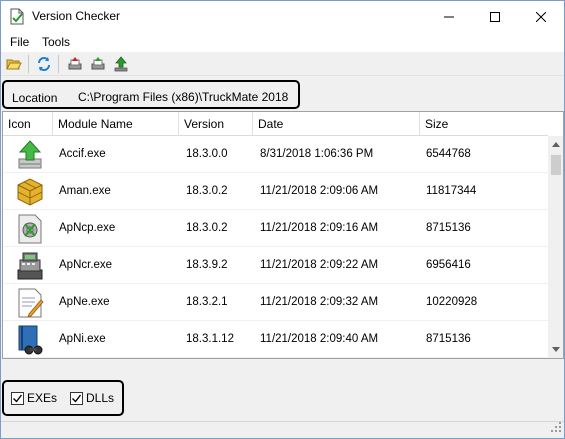 Image resolution: width=565 pixels, height=439 pixels. Describe the element at coordinates (210, 339) in the screenshot. I see `cell-version: 18.3.1.12` at that location.